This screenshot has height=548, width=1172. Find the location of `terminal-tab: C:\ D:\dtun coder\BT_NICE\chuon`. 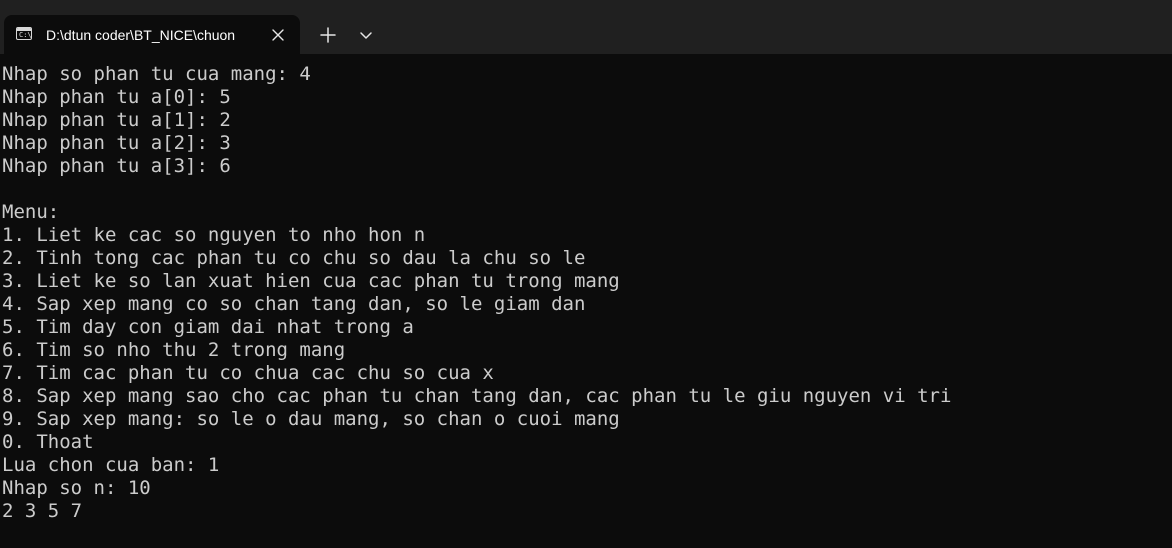

terminal-tab: C:\ D:\dtun coder\BT_NICE\chuon is located at coordinates (152, 34).